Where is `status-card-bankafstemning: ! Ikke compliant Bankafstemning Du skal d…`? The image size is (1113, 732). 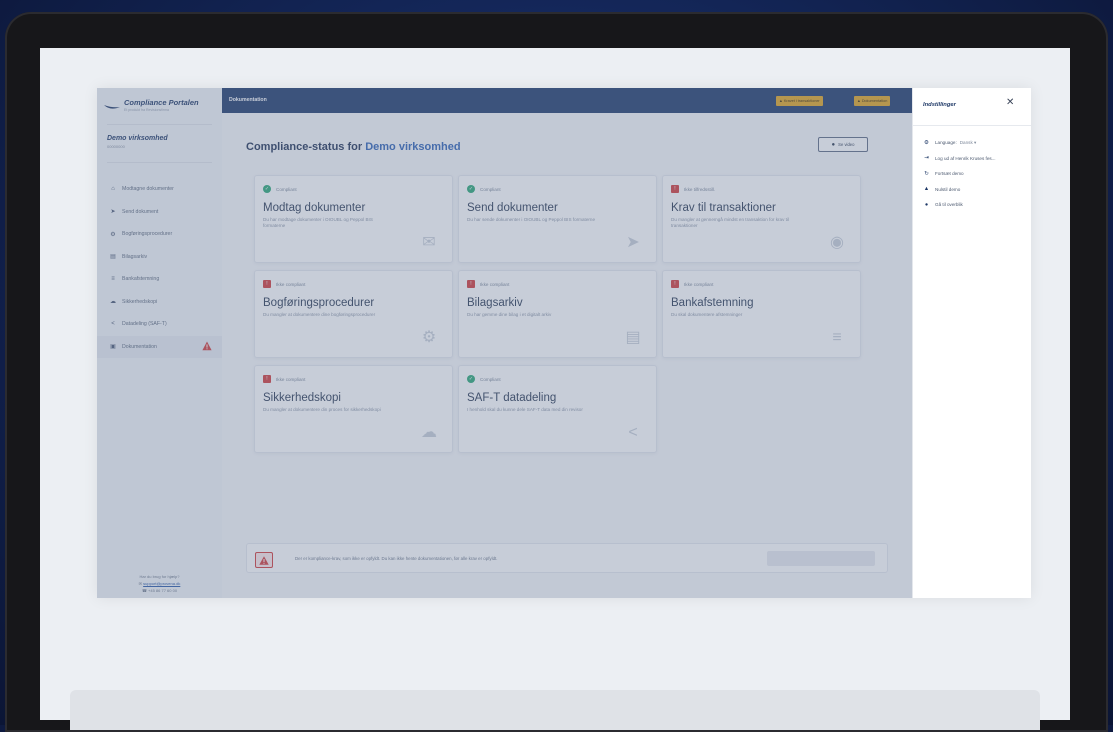
status-card-bankafstemning: ! Ikke compliant Bankafstemning Du skal d… is located at coordinates (761, 314).